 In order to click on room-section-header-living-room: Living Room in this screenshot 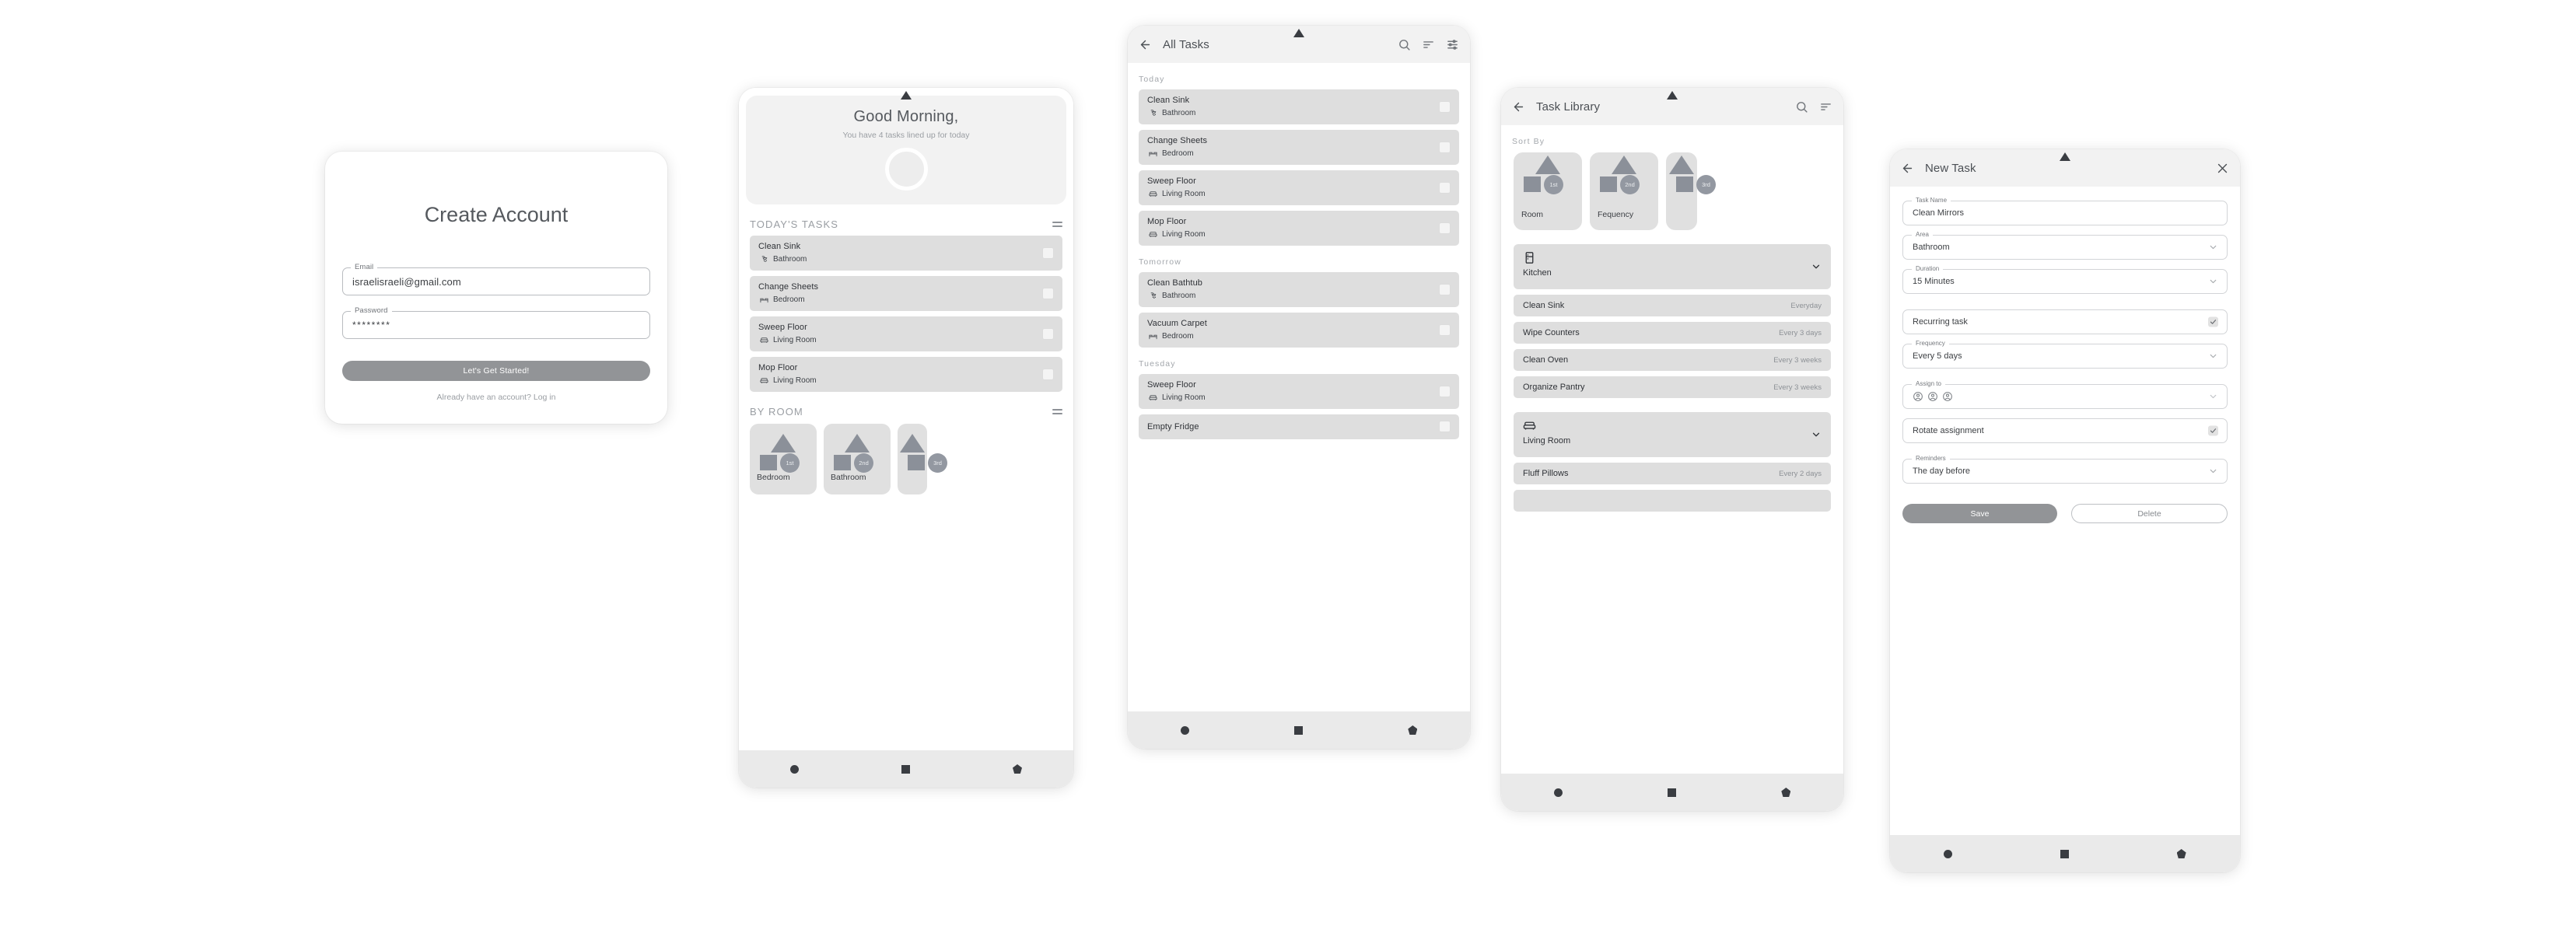, I will do `click(1673, 435)`.